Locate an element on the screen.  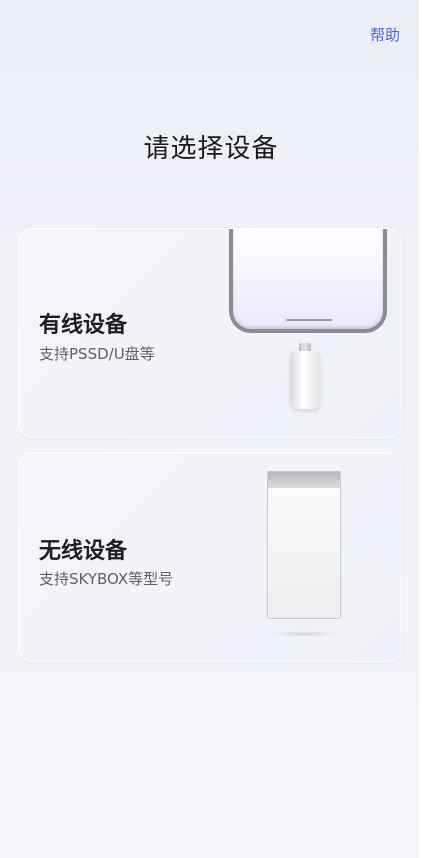
skybox-shadow is located at coordinates (304, 634).